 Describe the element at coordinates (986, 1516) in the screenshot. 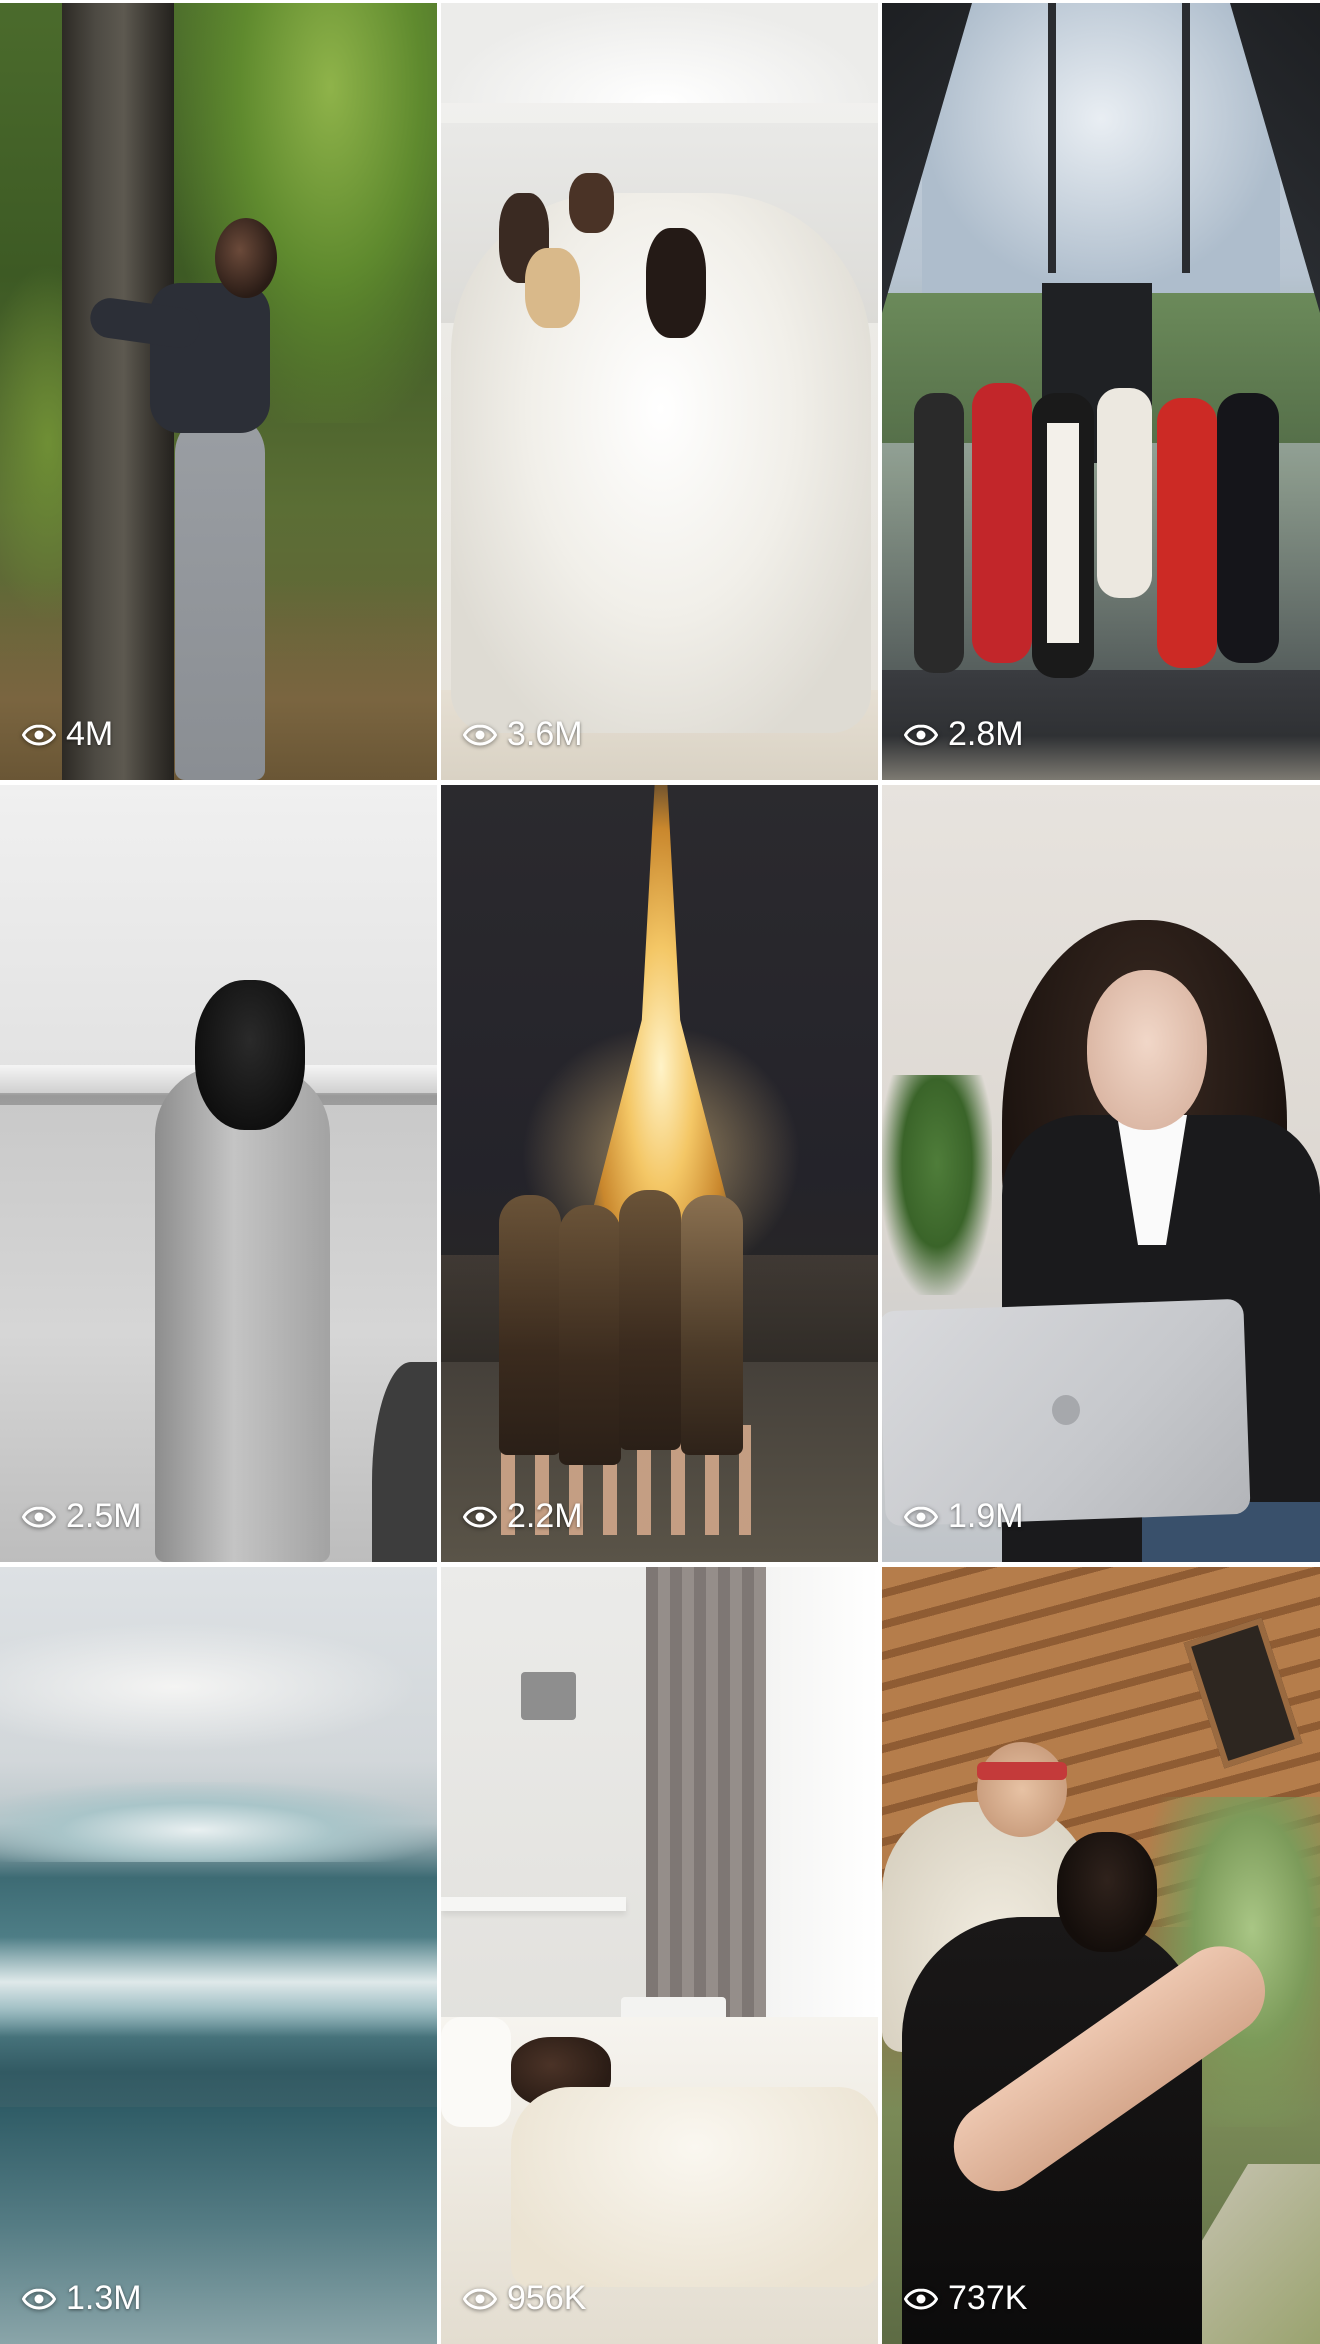

I see `view-count-label: 1.9M` at that location.